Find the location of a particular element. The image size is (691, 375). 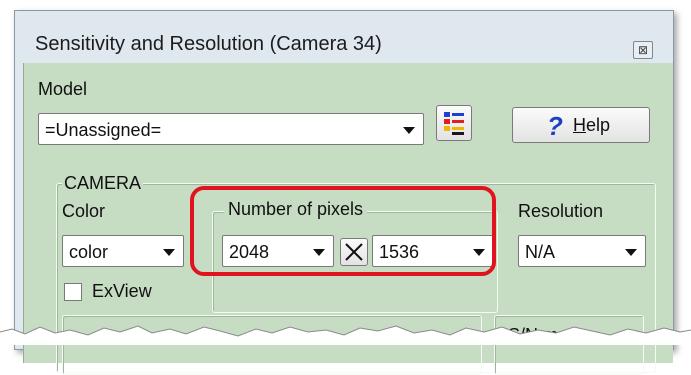

title-bar: Sensitivity and Resolution (Camera 34) ⊠ is located at coordinates (344, 37).